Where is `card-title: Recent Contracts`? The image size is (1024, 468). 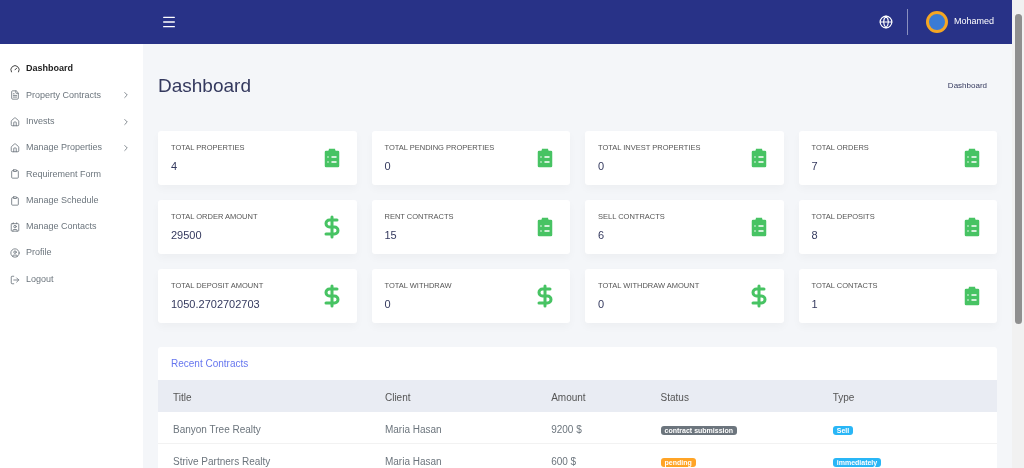 card-title: Recent Contracts is located at coordinates (210, 364).